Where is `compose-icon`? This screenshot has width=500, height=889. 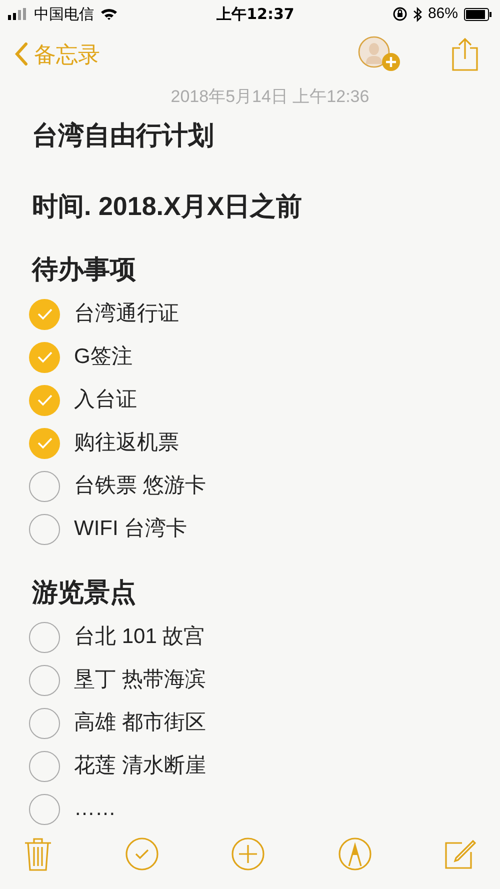 compose-icon is located at coordinates (460, 854).